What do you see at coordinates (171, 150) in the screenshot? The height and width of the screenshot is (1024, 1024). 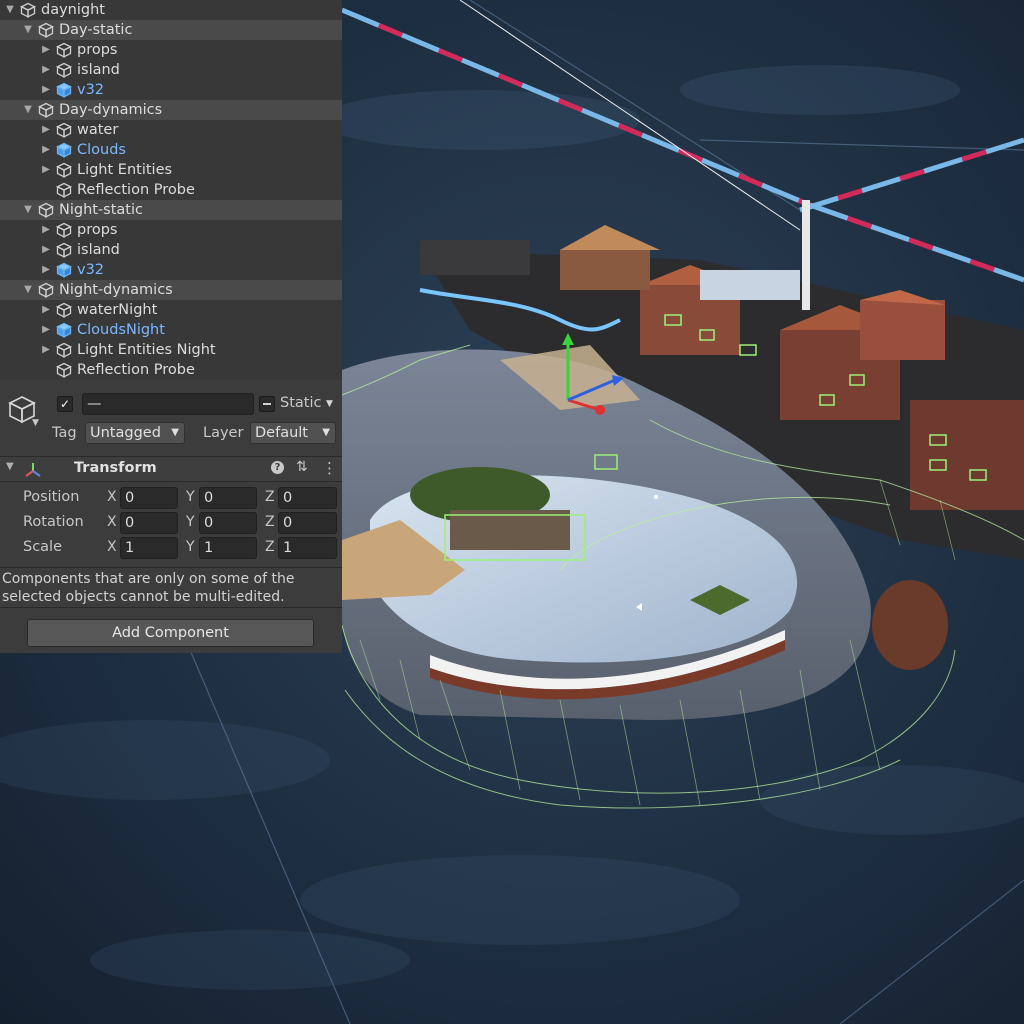 I see `hierarchy-item-clouds: ▶ Clouds` at bounding box center [171, 150].